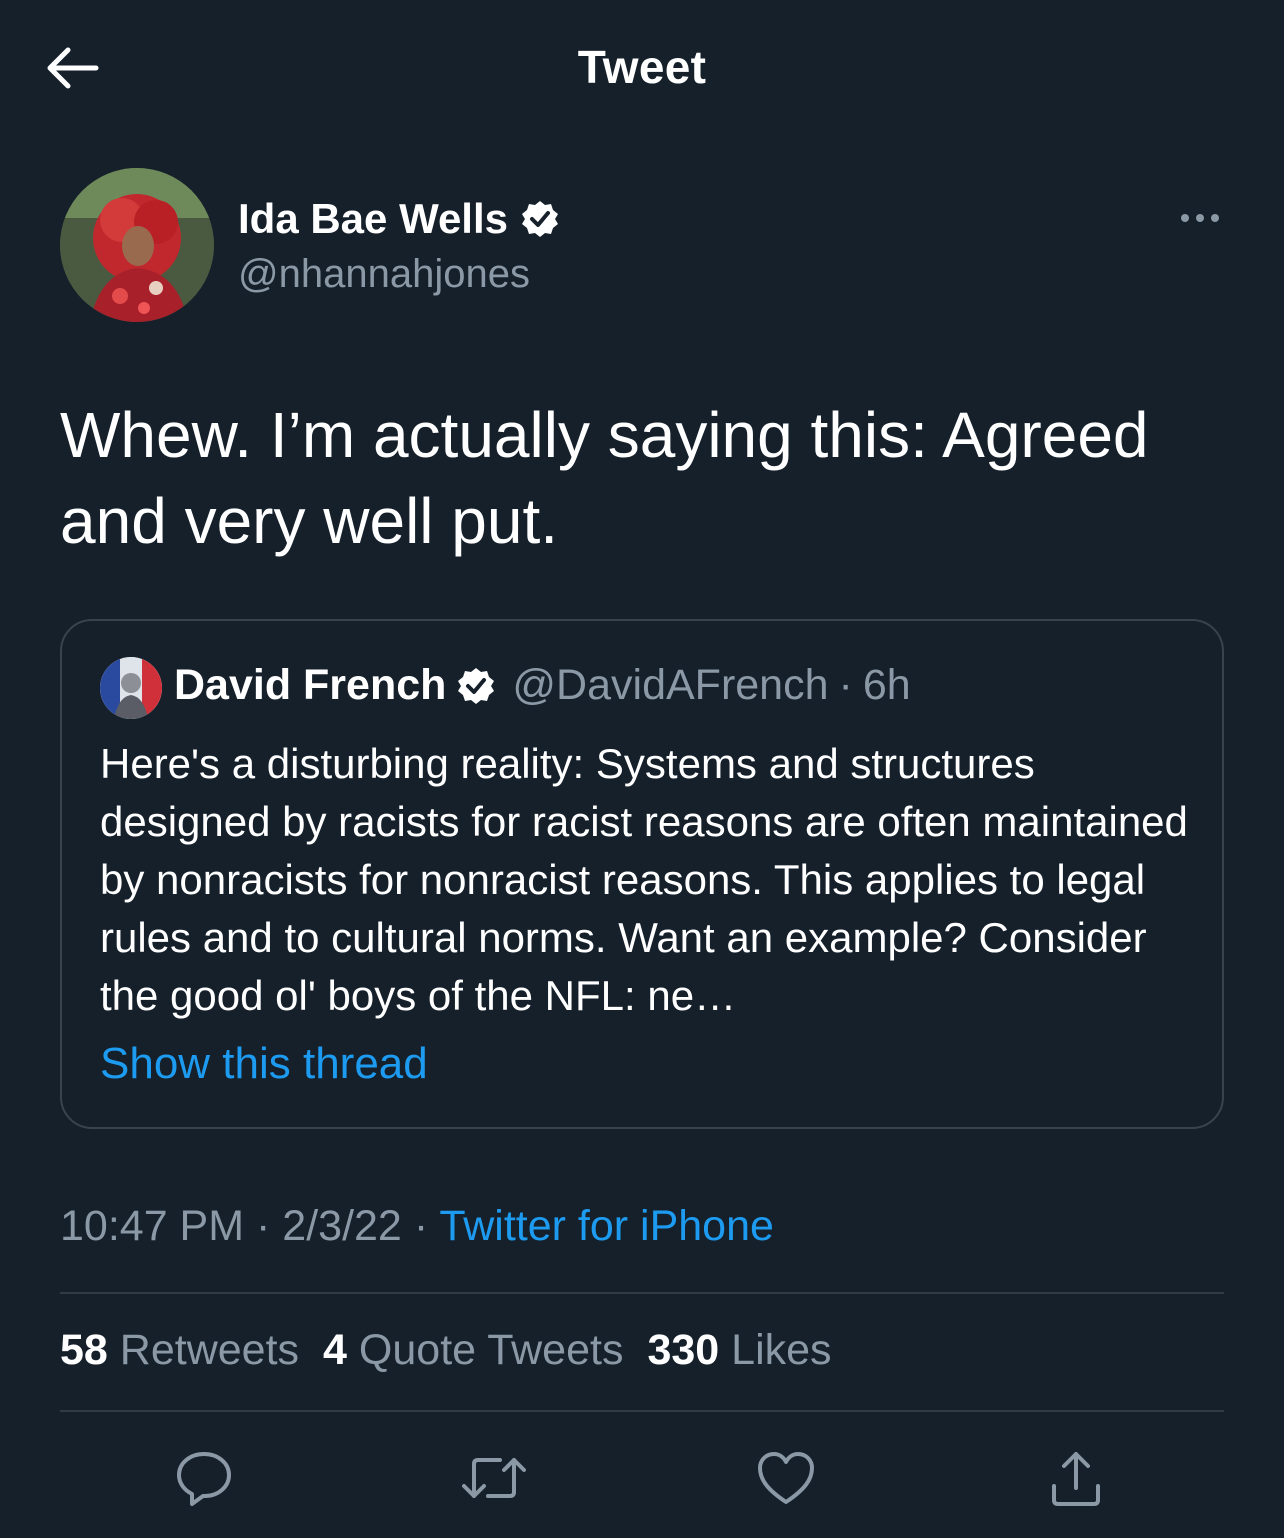 The height and width of the screenshot is (1538, 1284). I want to click on share-button, so click(1076, 1478).